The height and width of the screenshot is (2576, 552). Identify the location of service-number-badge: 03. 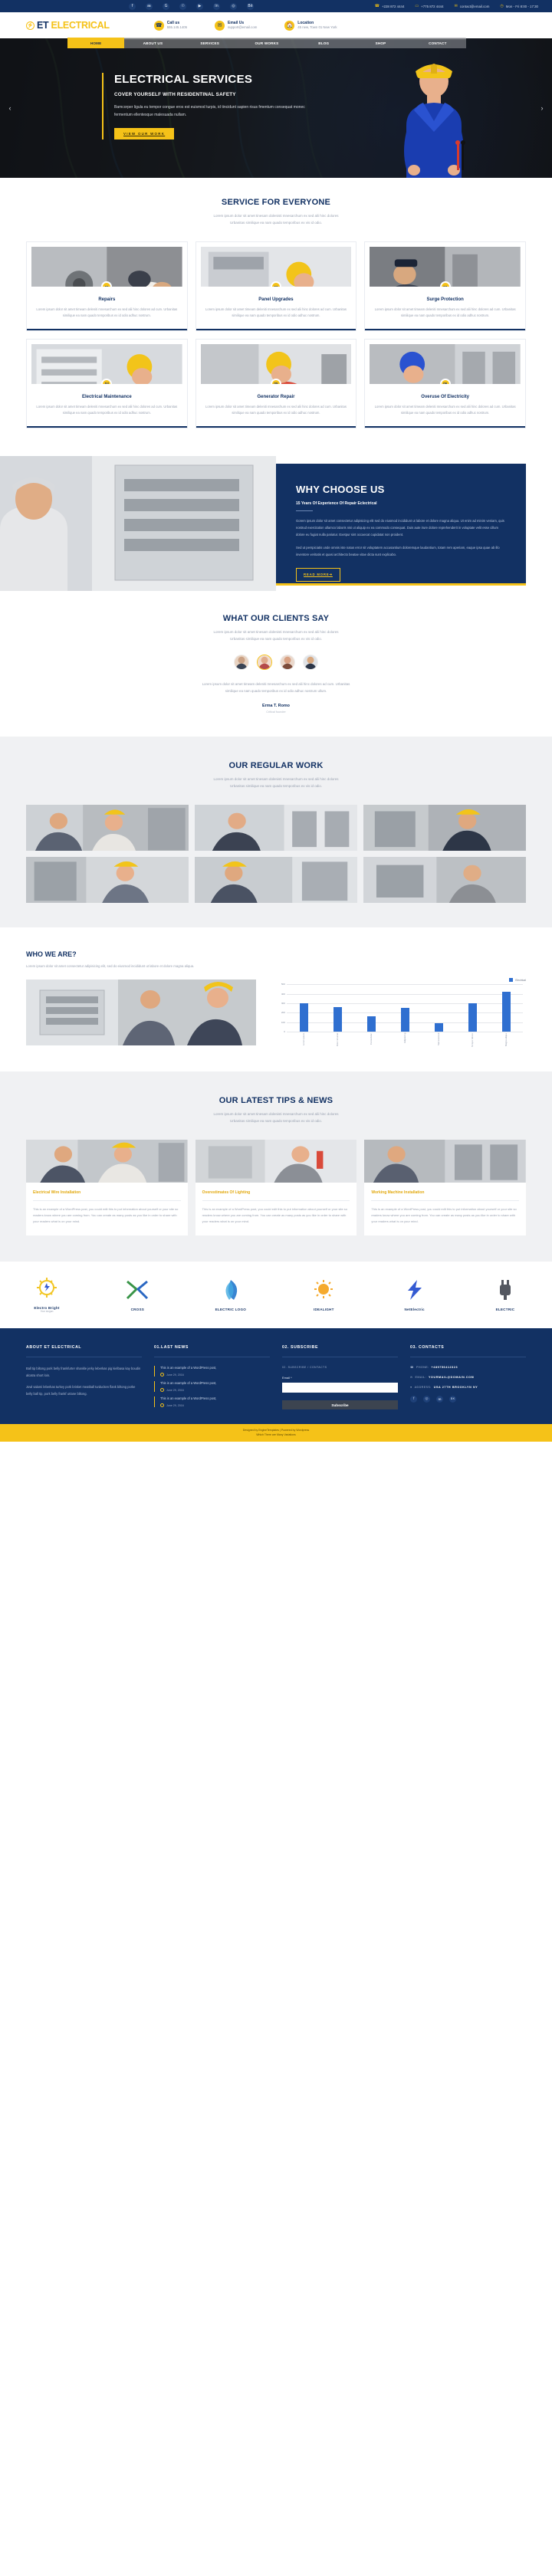
(445, 284).